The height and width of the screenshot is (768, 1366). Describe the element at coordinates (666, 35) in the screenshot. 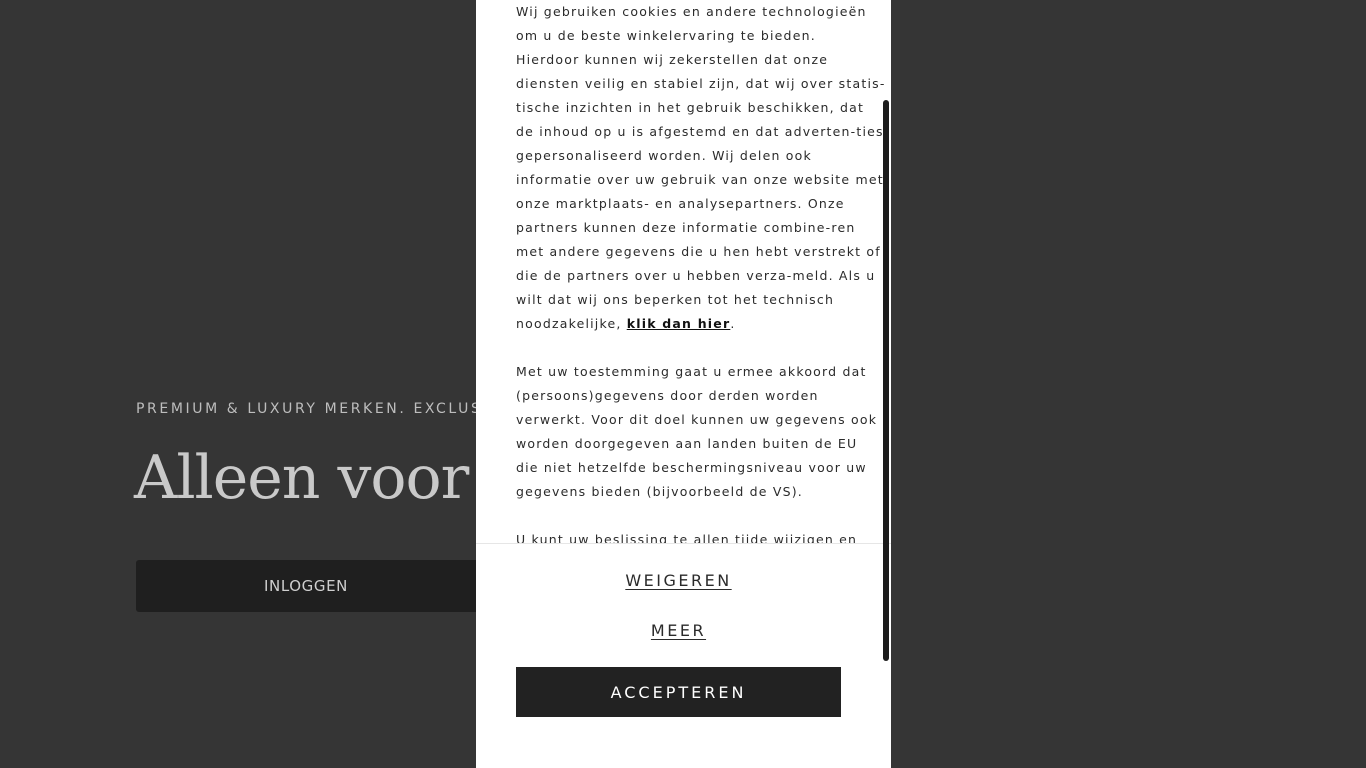

I see `cookie-text-line: om u de beste winkelervaring te bieden.` at that location.